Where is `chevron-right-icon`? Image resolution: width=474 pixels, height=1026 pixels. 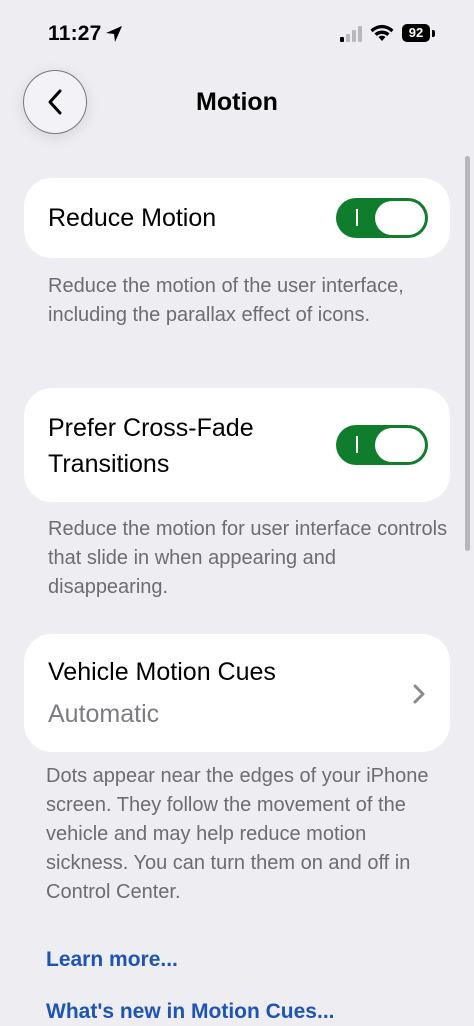
chevron-right-icon is located at coordinates (419, 694).